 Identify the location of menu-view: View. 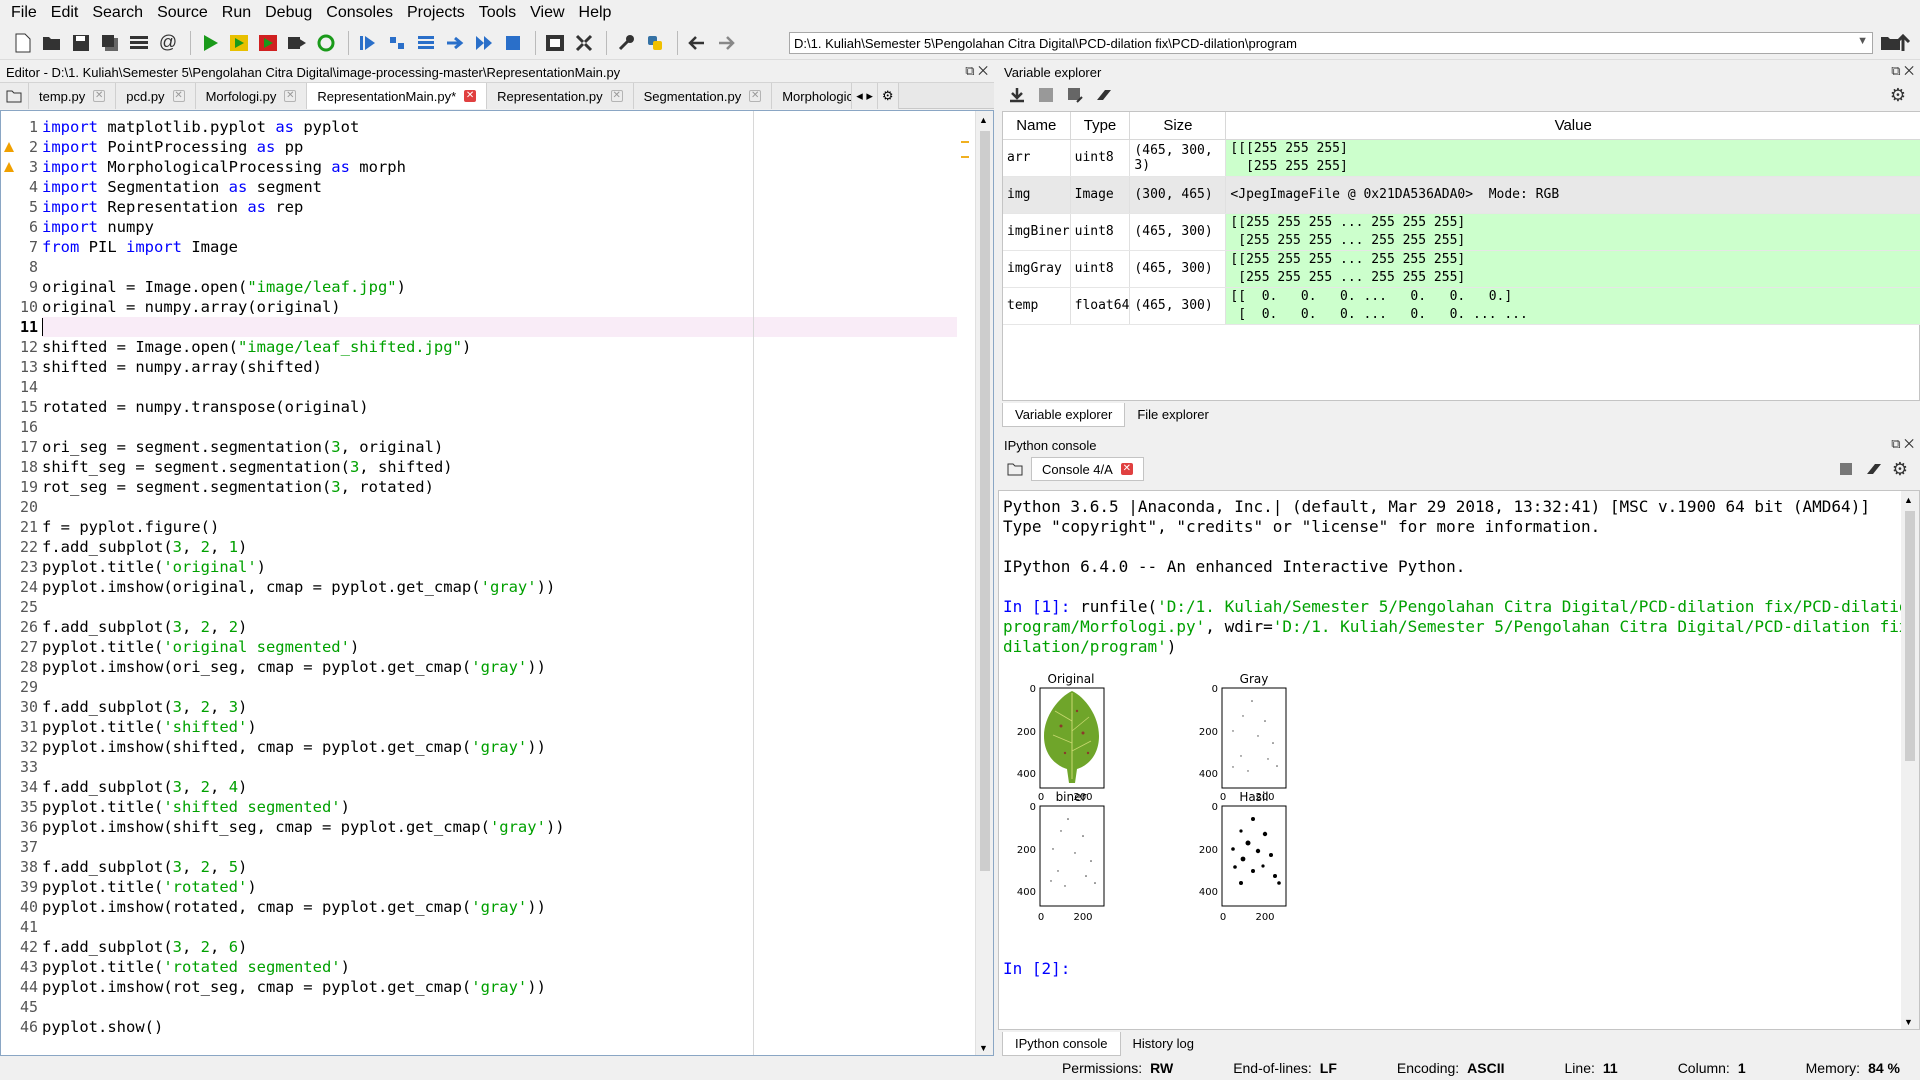
(547, 13).